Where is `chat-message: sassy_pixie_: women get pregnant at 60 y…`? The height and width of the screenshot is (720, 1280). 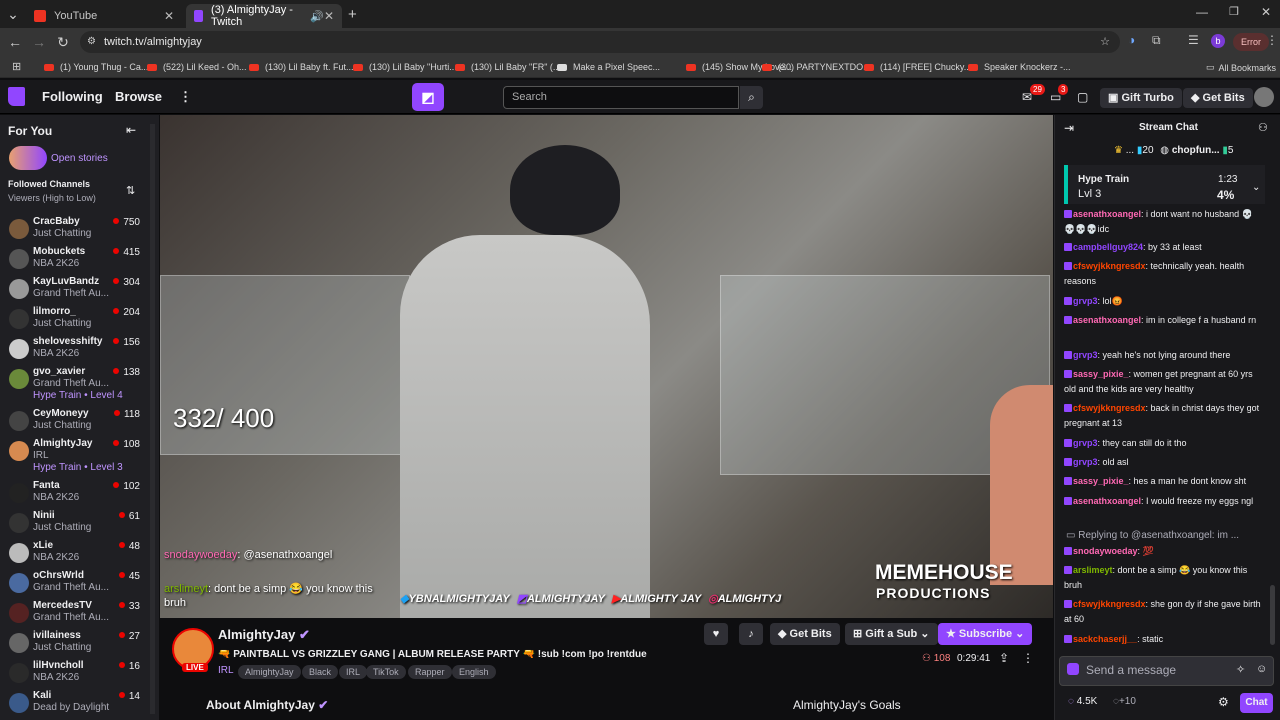
chat-message: sassy_pixie_: women get pregnant at 60 y… is located at coordinates (1164, 381).